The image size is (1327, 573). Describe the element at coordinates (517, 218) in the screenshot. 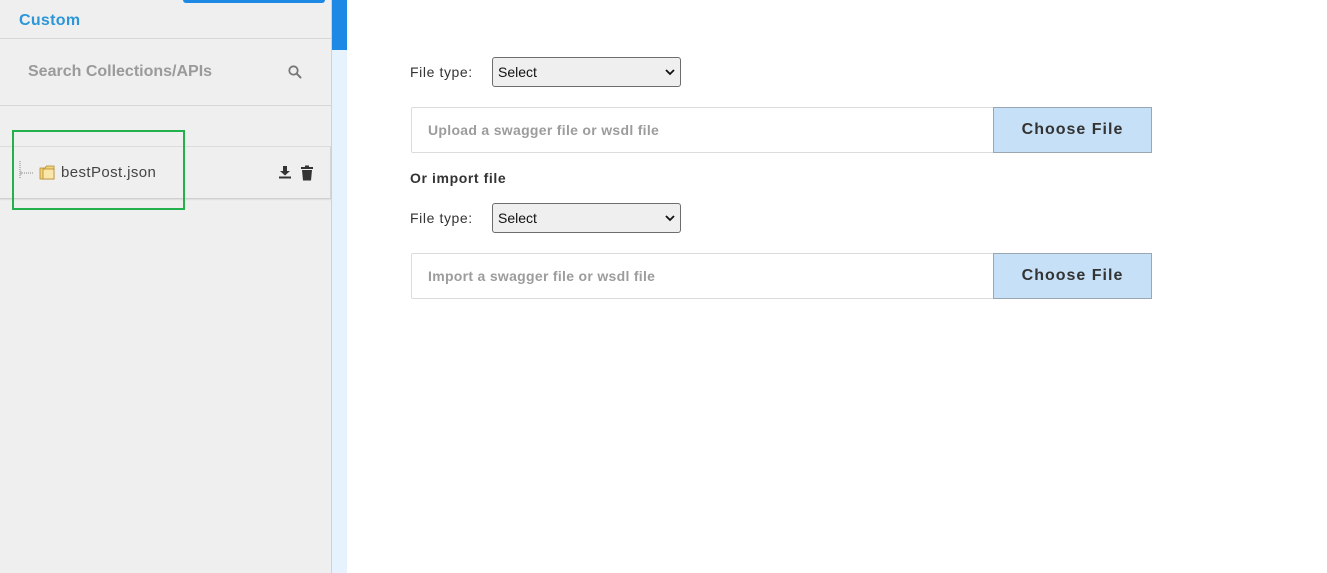

I see `import-select-value: Select` at that location.